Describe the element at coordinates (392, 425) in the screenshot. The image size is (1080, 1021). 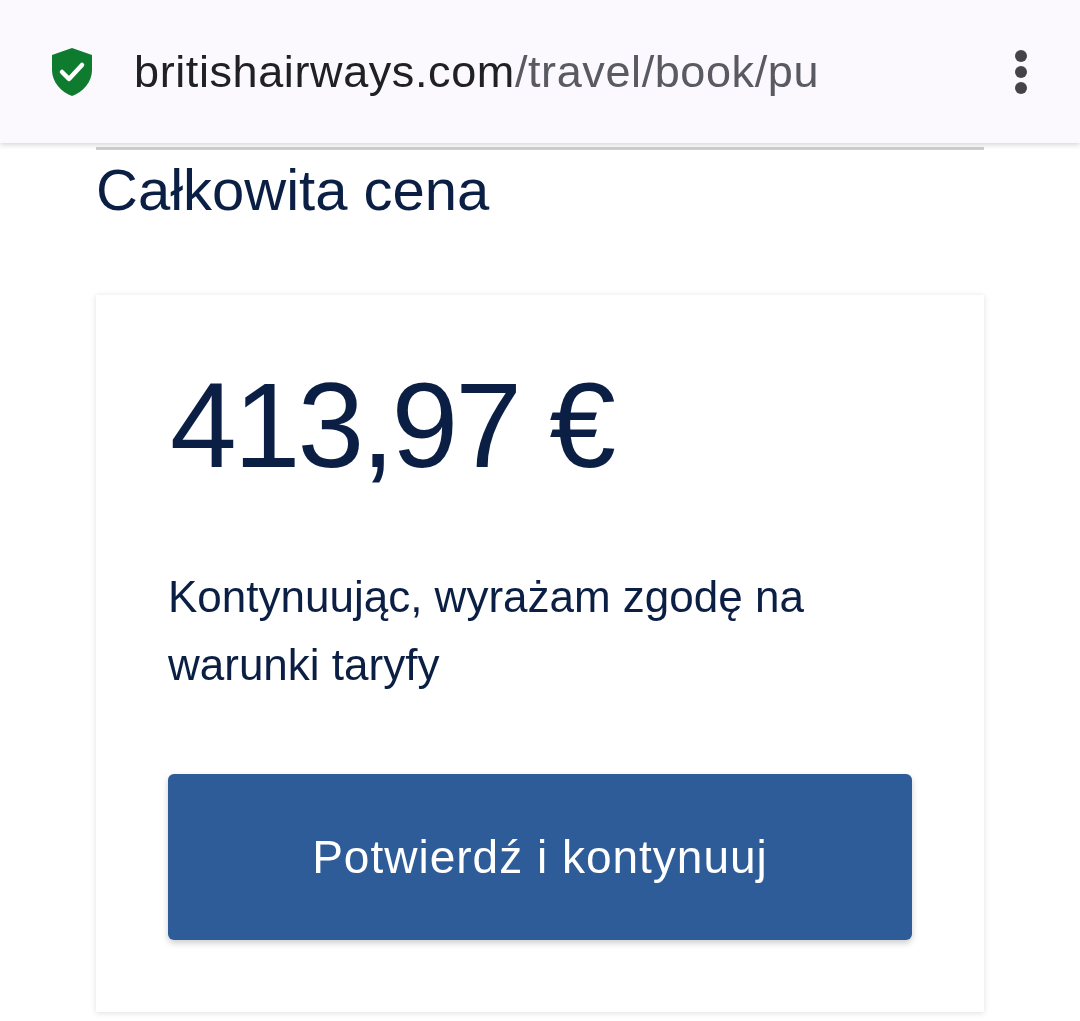
I see `price-amount: 413,97 €` at that location.